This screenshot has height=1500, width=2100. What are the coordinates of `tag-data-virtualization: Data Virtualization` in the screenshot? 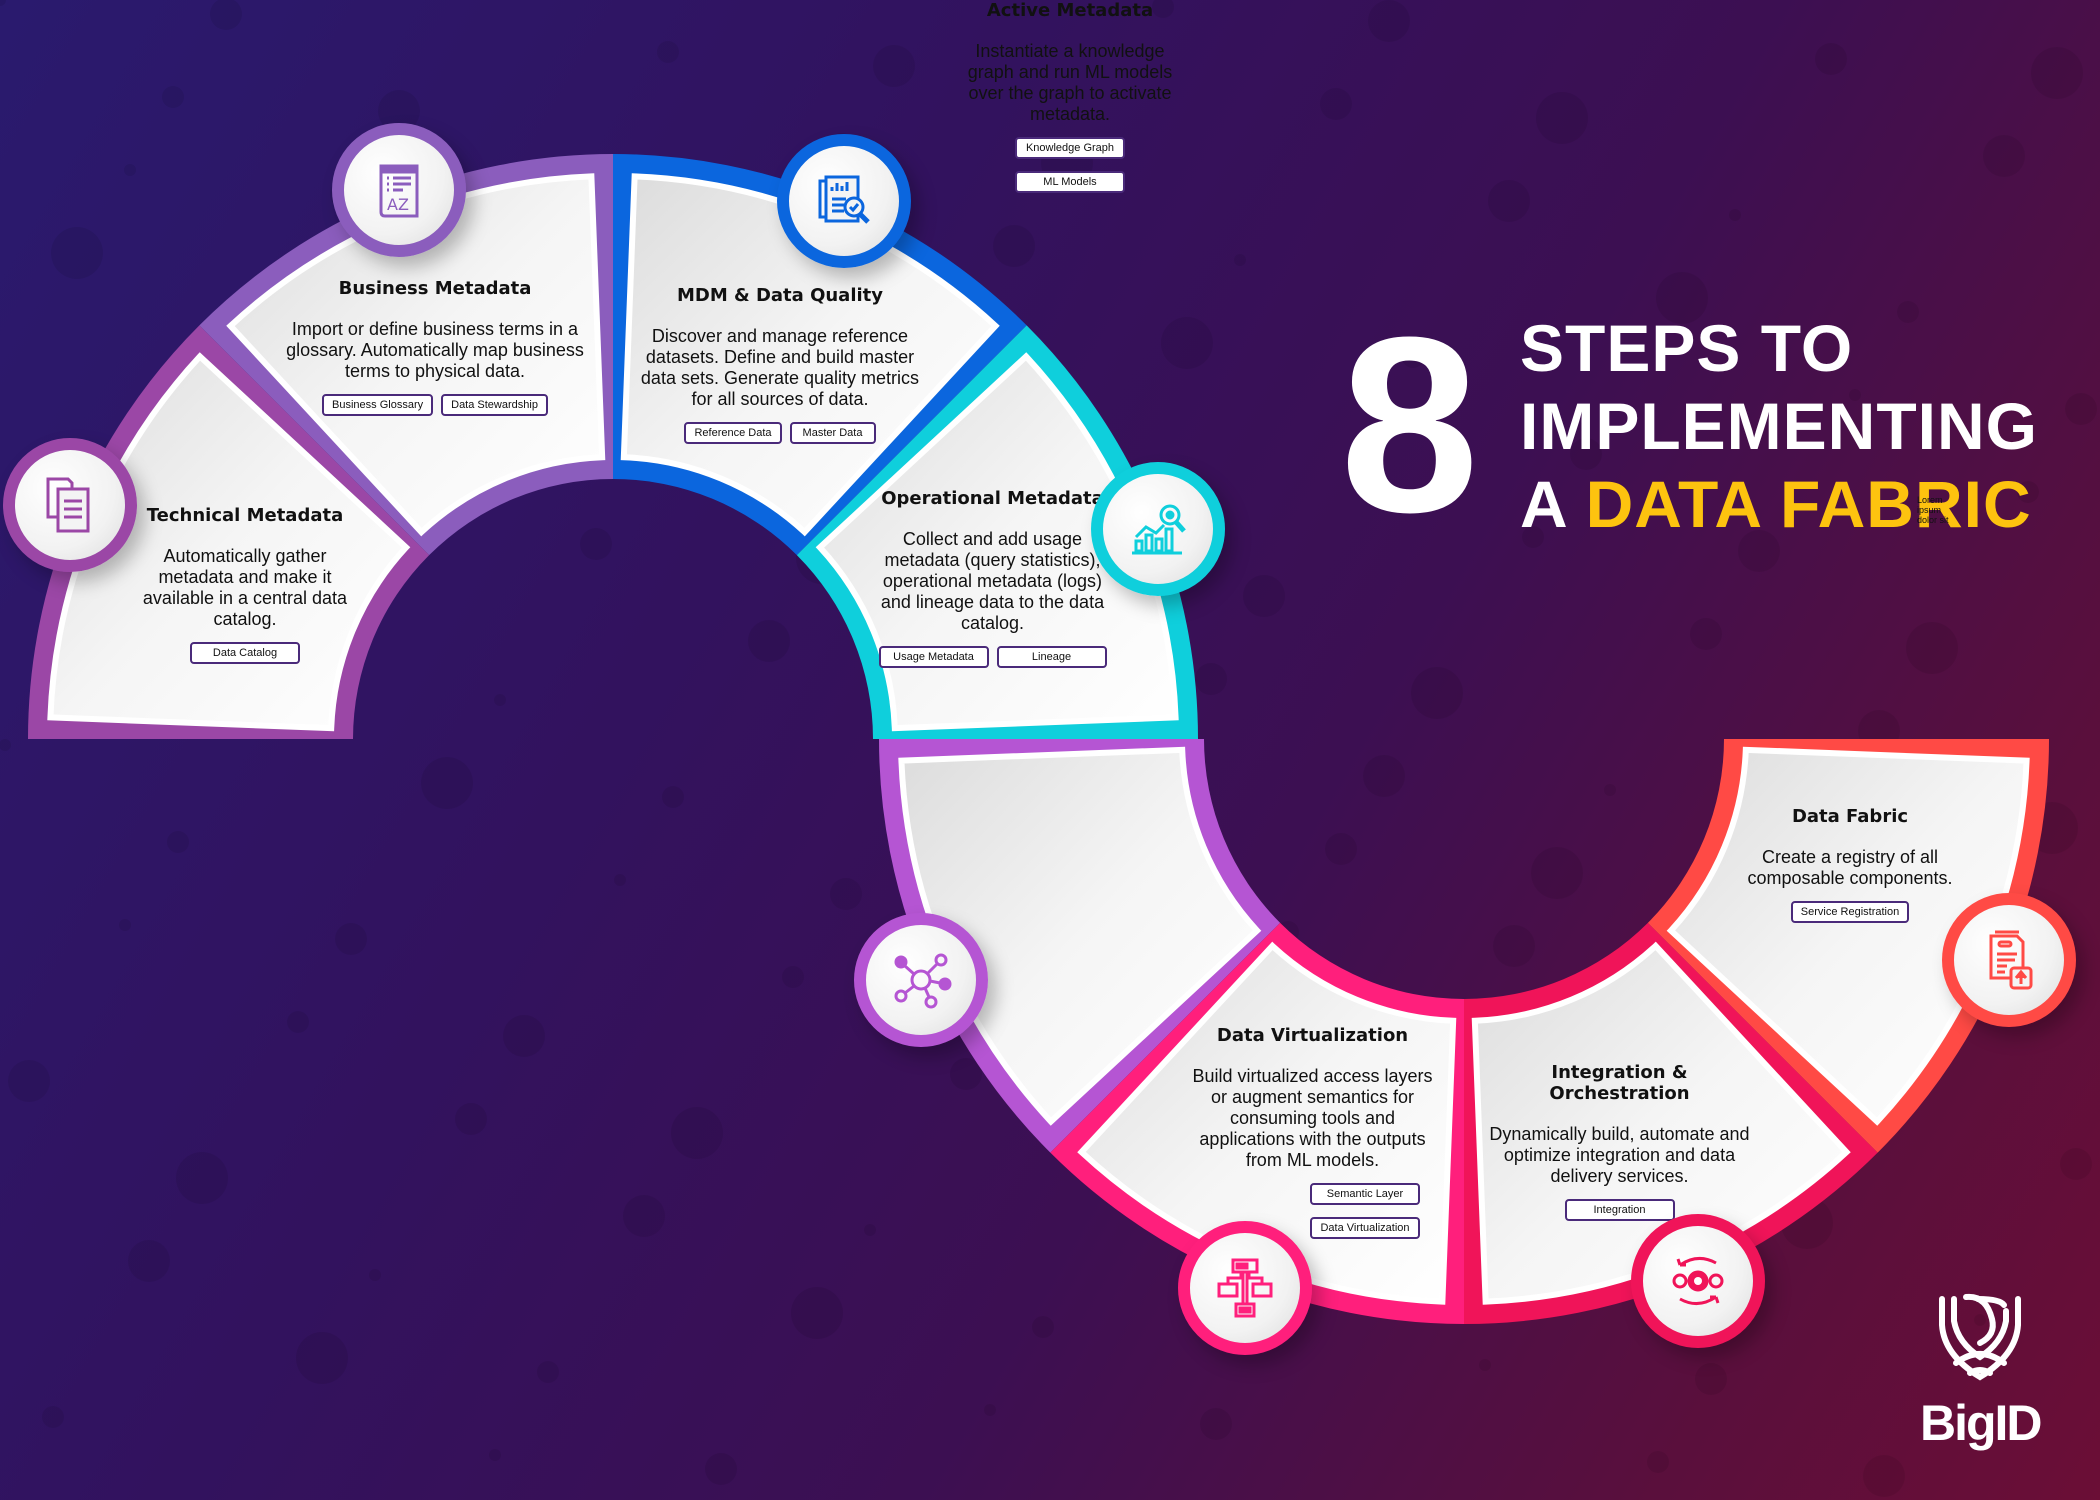 It's located at (1365, 1228).